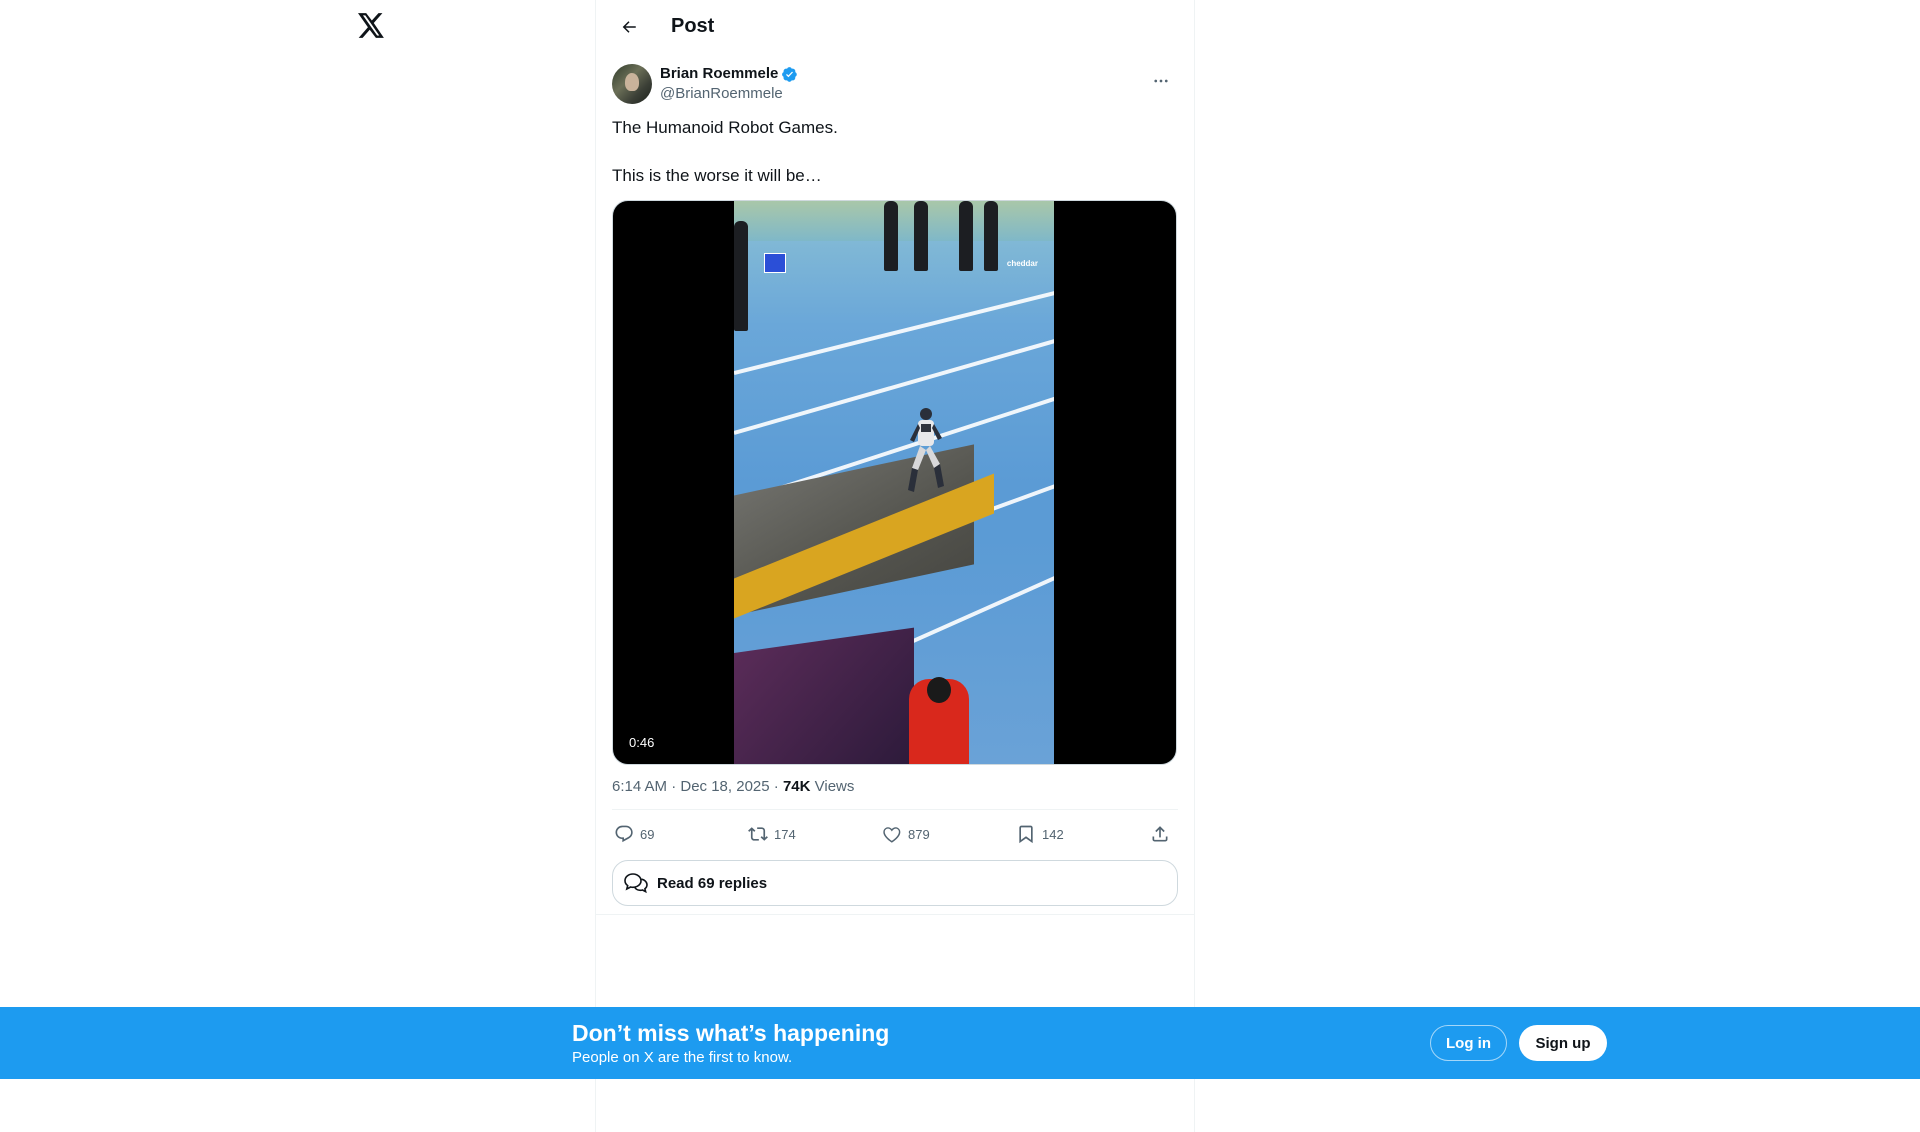 This screenshot has height=1132, width=1920. Describe the element at coordinates (636, 883) in the screenshot. I see `speech-bubbles-icon` at that location.